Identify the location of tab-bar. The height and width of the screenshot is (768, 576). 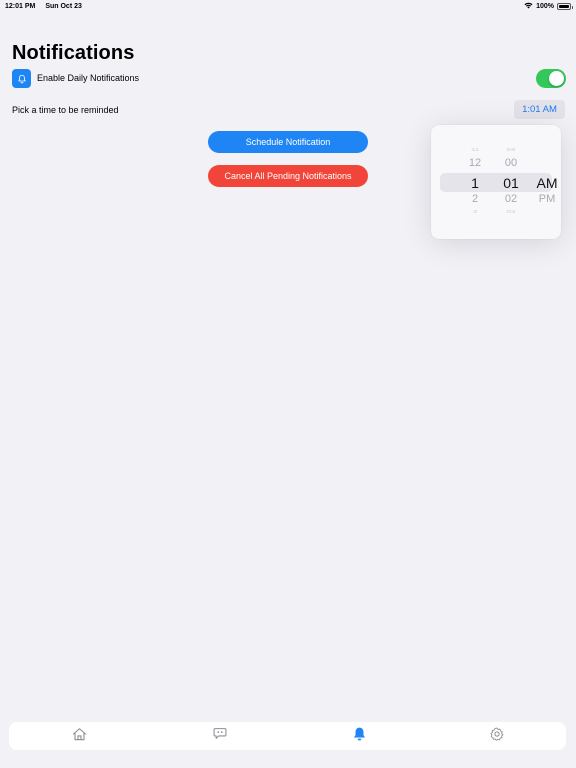
(287, 736).